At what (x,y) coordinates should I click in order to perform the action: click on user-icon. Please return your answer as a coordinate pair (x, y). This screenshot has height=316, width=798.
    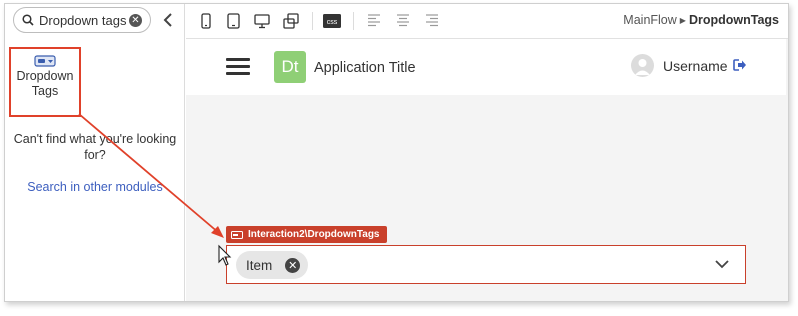
    Looking at the image, I should click on (642, 67).